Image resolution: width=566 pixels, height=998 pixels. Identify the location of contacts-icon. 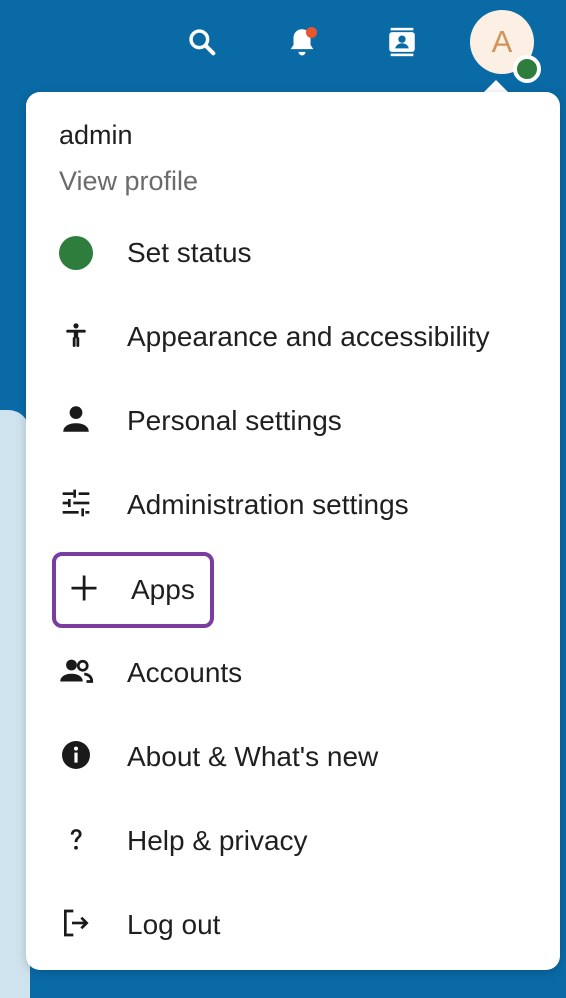
(402, 42).